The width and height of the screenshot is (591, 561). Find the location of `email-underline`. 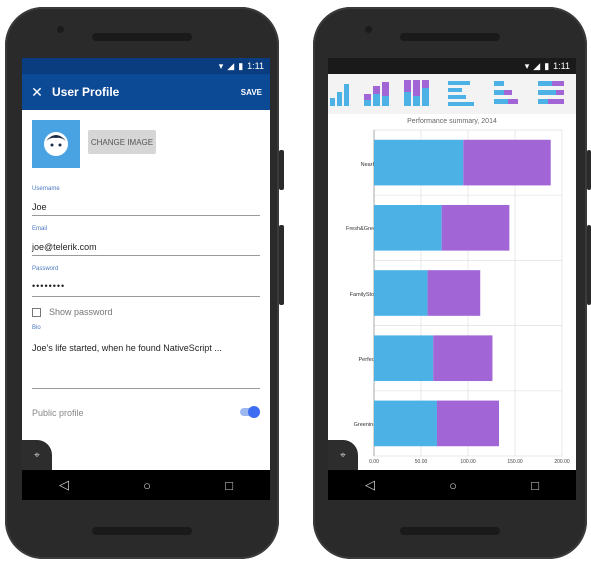

email-underline is located at coordinates (146, 255).